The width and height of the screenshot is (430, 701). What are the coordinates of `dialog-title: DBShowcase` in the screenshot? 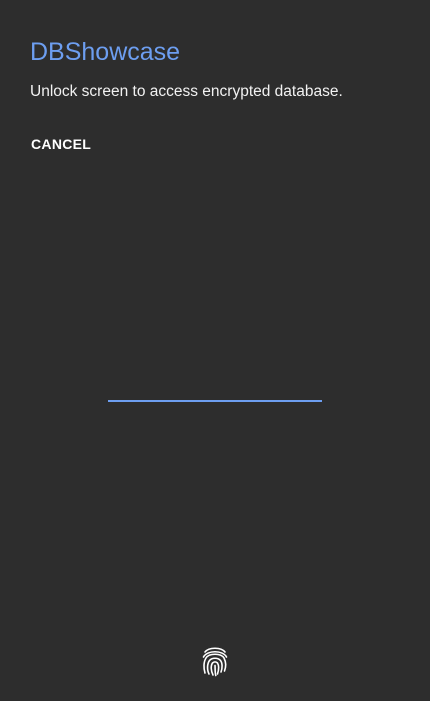 It's located at (105, 52).